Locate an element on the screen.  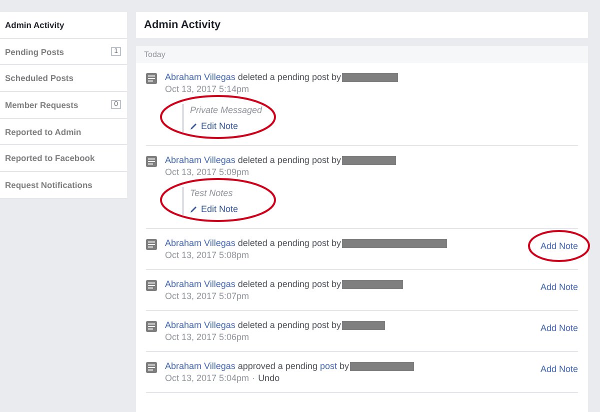
timestamp: Oct 13, 2017 5:06pm is located at coordinates (207, 337).